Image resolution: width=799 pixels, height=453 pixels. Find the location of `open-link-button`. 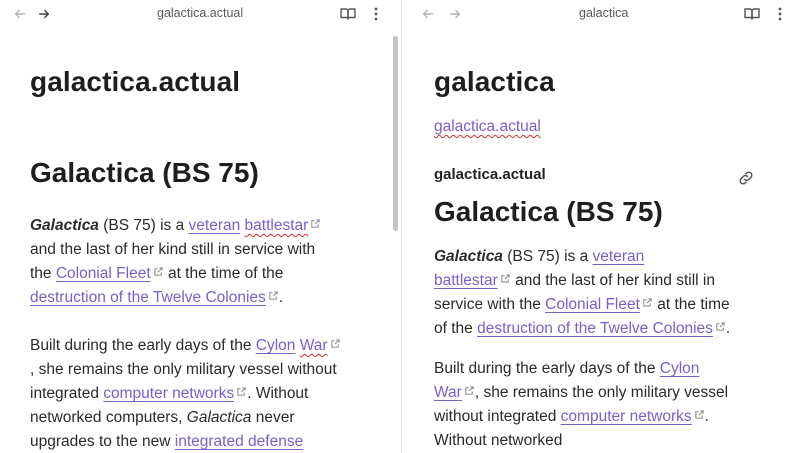

open-link-button is located at coordinates (746, 178).